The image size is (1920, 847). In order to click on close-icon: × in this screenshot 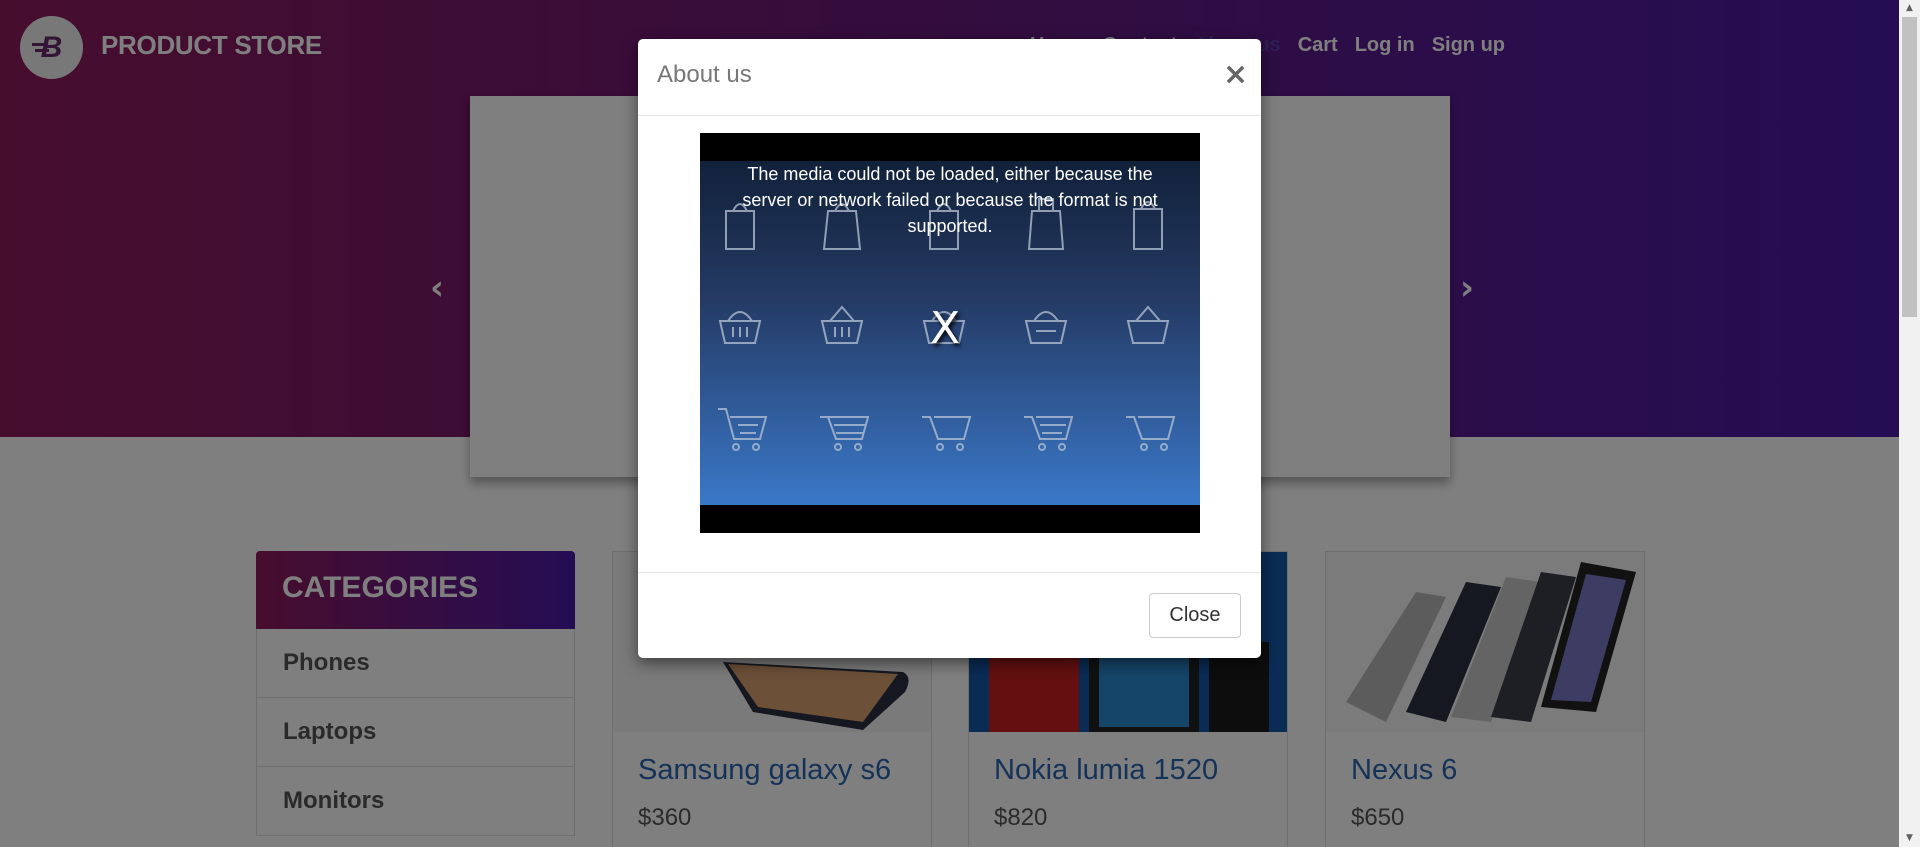, I will do `click(1235, 74)`.